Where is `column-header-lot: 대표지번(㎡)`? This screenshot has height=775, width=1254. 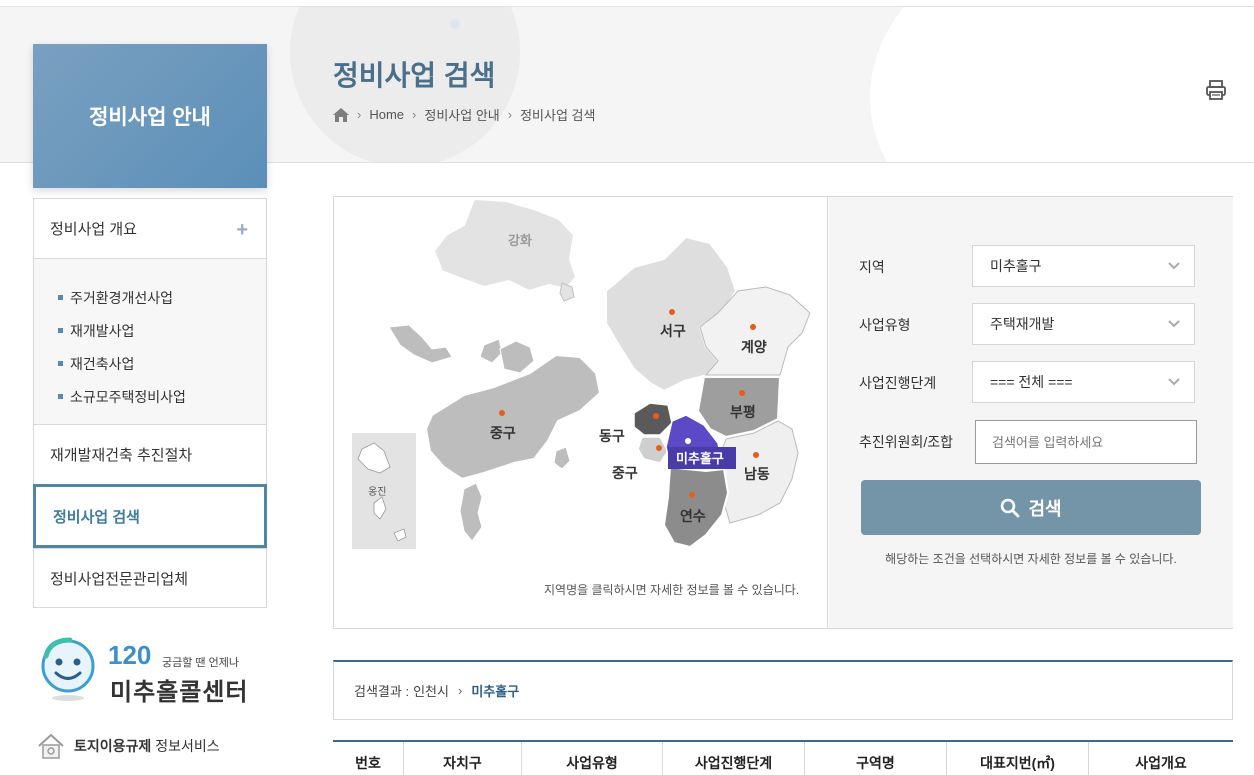 column-header-lot: 대표지번(㎡) is located at coordinates (1018, 758).